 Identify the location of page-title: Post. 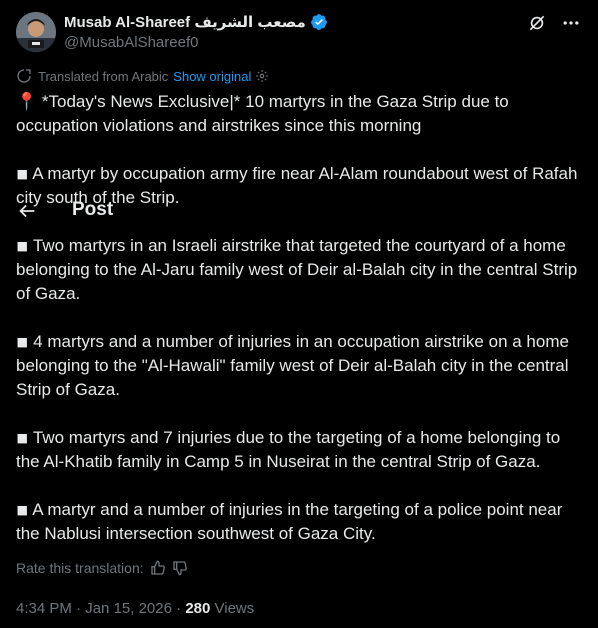
(93, 209).